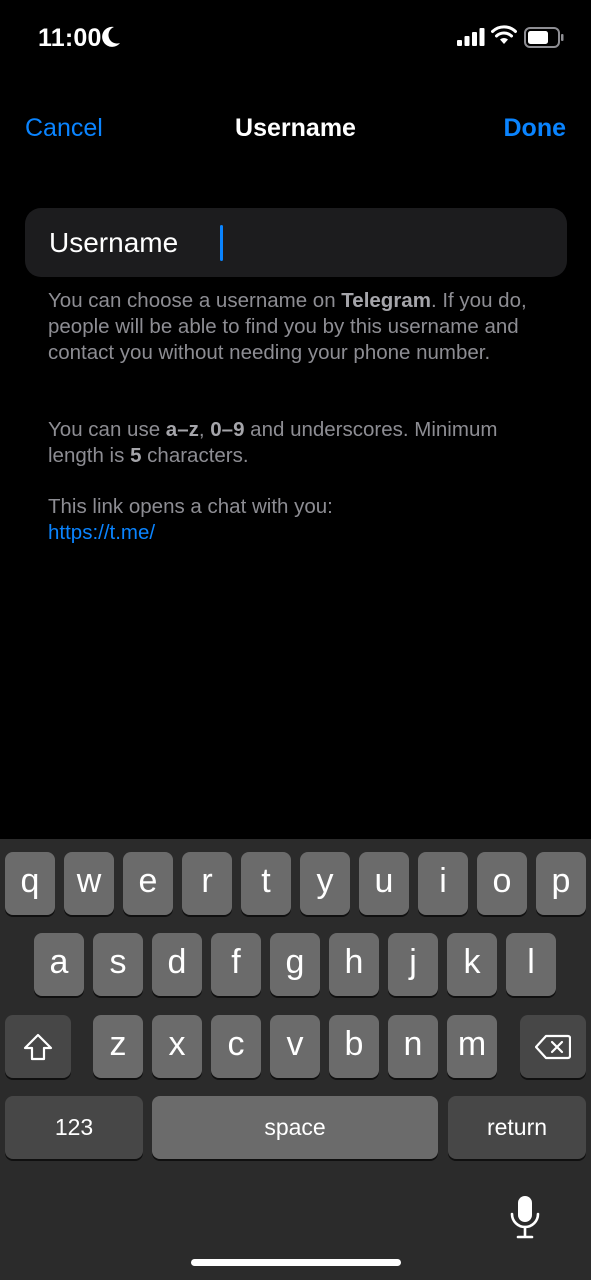 This screenshot has height=1280, width=591. I want to click on key-p: p, so click(561, 883).